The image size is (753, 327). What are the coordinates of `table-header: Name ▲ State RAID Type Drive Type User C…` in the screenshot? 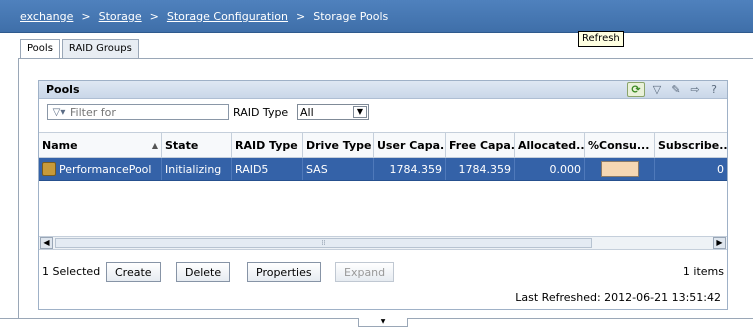 It's located at (383, 145).